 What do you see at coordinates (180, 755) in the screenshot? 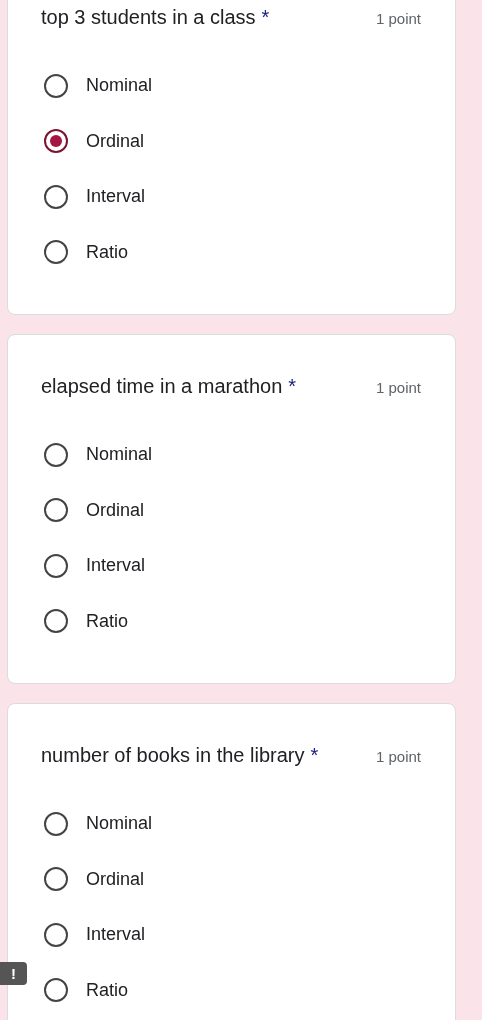
I see `question-title: number of books in the library *` at bounding box center [180, 755].